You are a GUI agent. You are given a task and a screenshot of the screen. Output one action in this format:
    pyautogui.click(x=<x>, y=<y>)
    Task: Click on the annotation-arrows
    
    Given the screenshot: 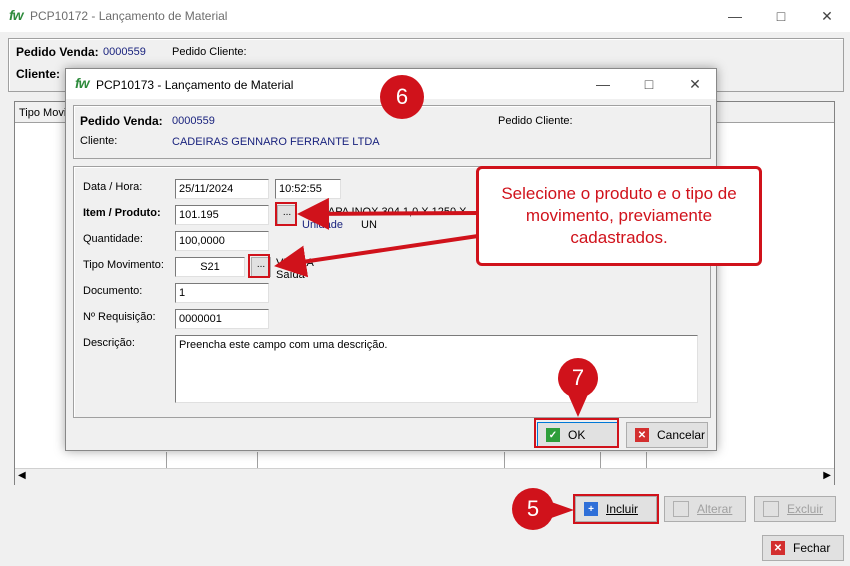 What is the action you would take?
    pyautogui.click(x=376, y=237)
    